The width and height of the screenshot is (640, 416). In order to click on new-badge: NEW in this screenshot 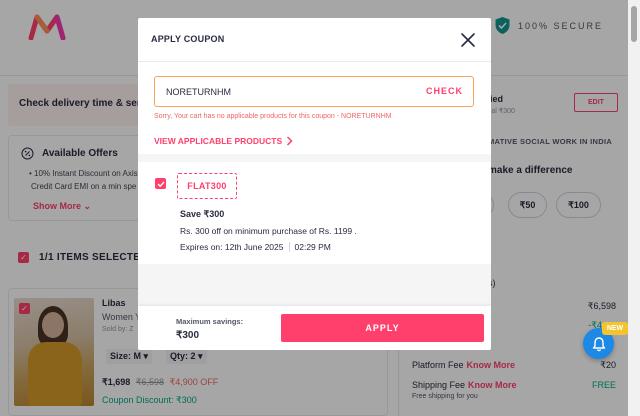, I will do `click(615, 328)`.